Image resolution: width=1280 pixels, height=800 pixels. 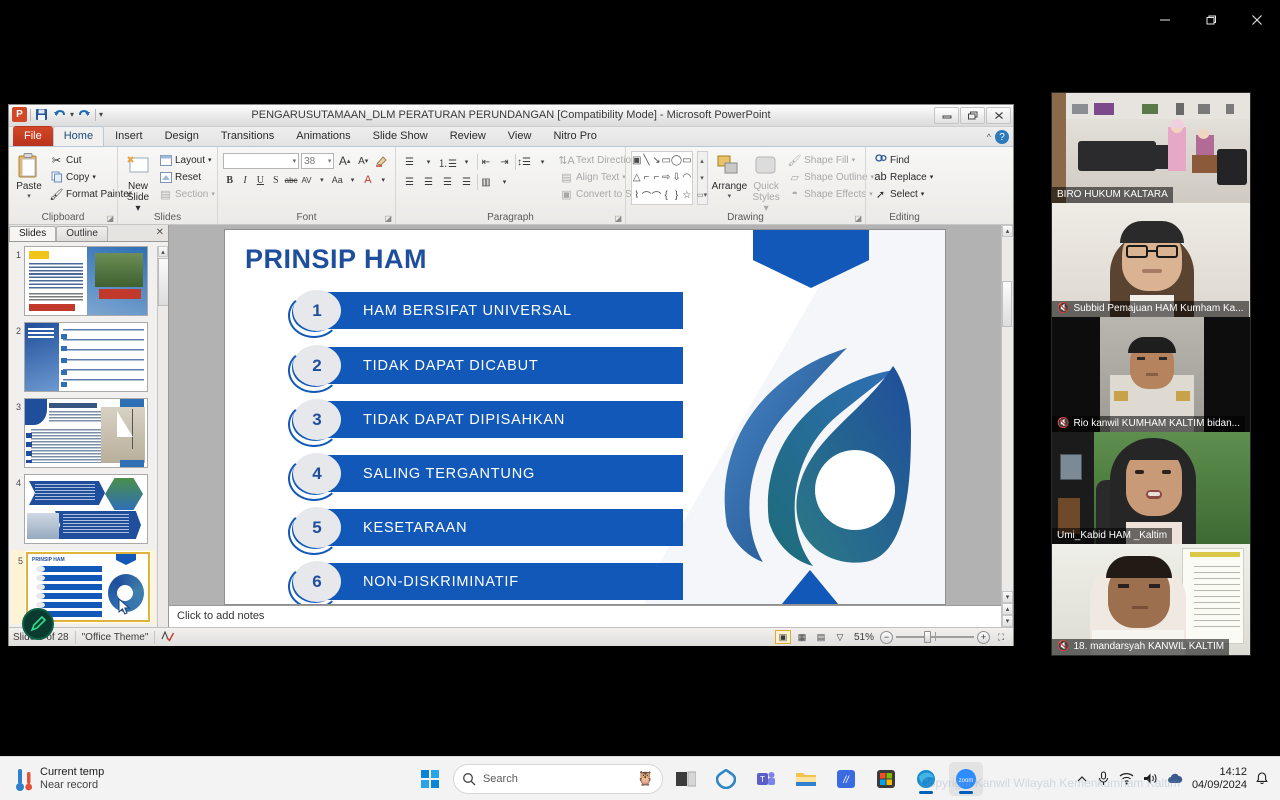 What do you see at coordinates (33, 136) in the screenshot?
I see `tab-file: File` at bounding box center [33, 136].